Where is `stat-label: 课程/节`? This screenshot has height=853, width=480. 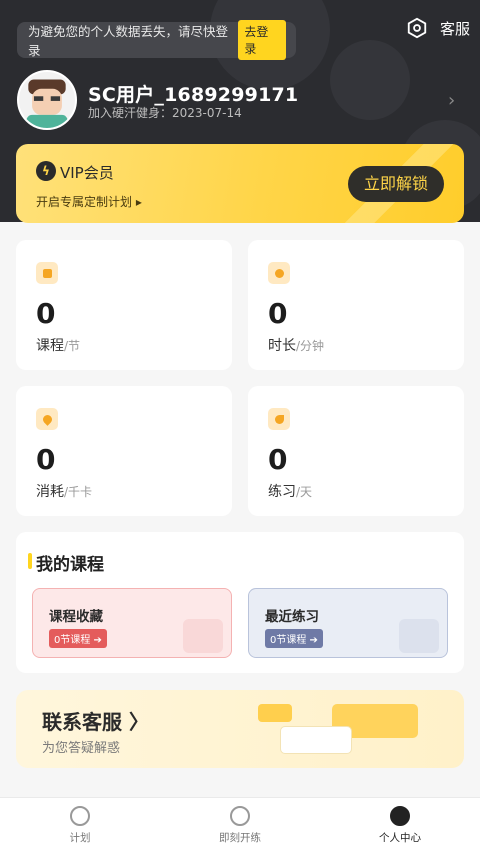 stat-label: 课程/节 is located at coordinates (58, 345).